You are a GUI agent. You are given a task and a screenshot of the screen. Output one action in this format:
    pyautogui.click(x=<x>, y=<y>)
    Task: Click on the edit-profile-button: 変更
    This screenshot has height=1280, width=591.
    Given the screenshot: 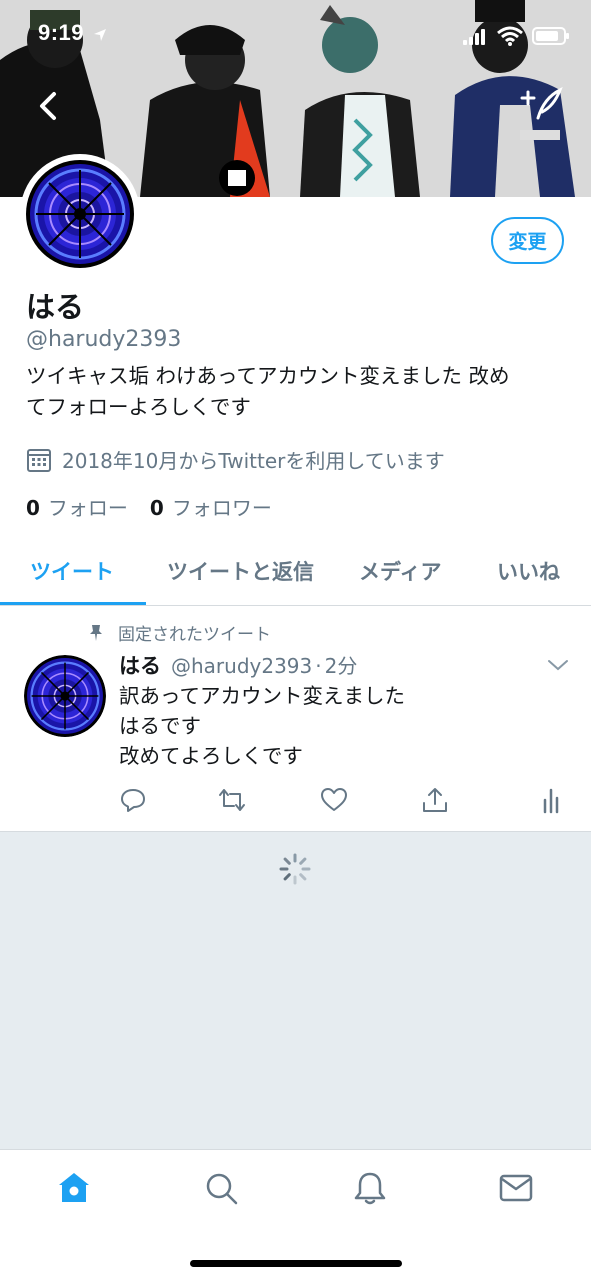 What is the action you would take?
    pyautogui.click(x=527, y=240)
    